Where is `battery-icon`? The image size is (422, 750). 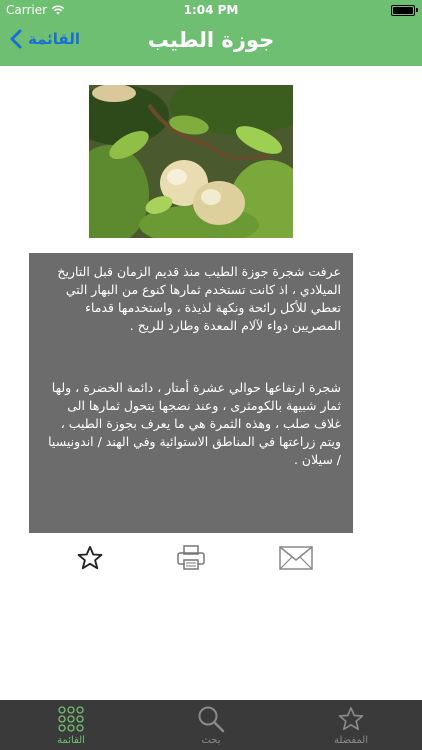
battery-icon is located at coordinates (404, 10).